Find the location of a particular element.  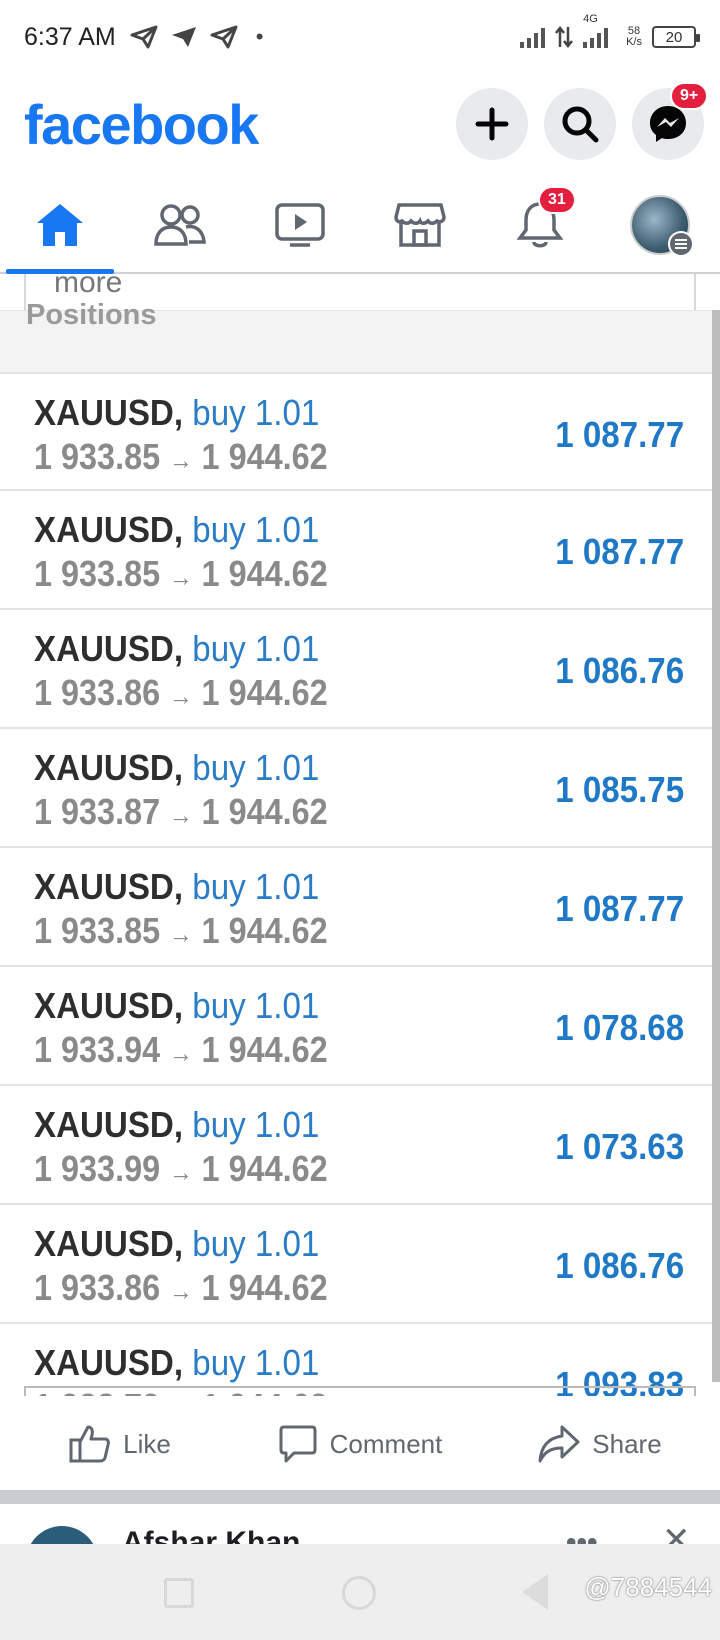

profile-avatar is located at coordinates (662, 226).